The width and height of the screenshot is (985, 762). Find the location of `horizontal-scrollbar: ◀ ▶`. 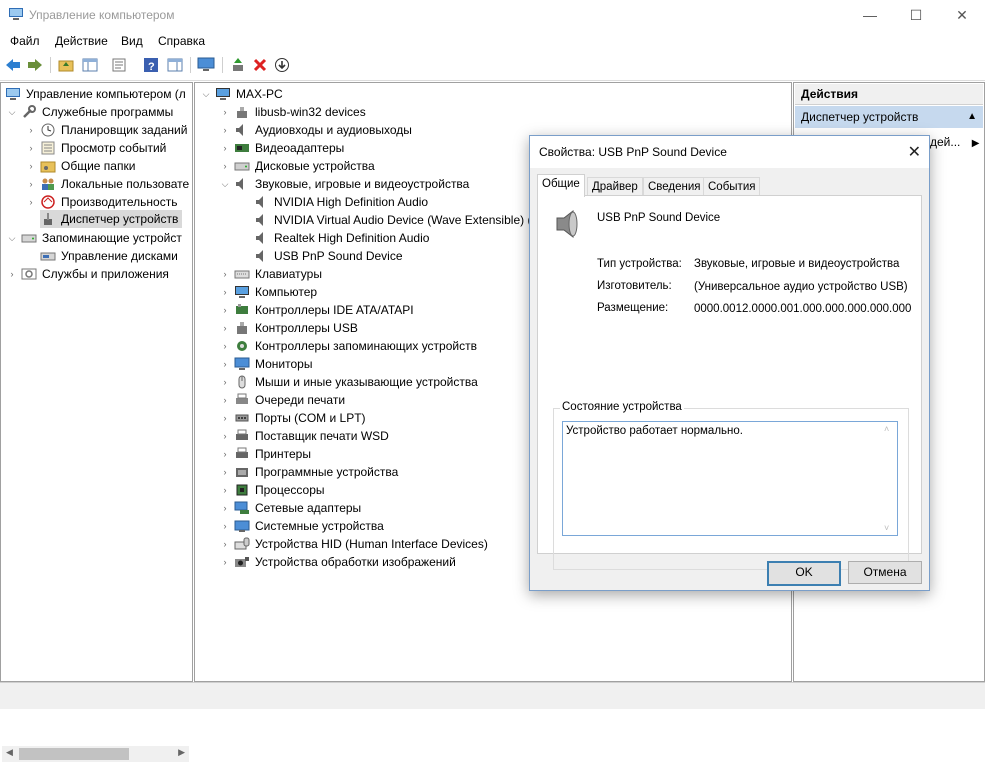

horizontal-scrollbar: ◀ ▶ is located at coordinates (95, 754).